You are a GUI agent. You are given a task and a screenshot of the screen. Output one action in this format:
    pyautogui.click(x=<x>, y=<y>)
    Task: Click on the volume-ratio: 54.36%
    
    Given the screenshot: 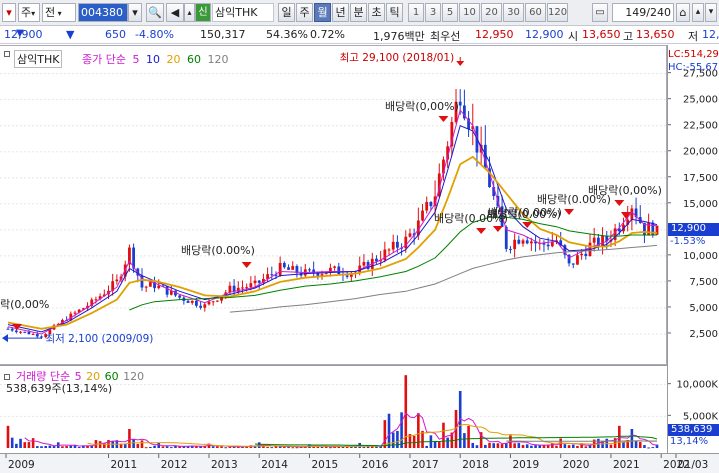 What is the action you would take?
    pyautogui.click(x=287, y=34)
    